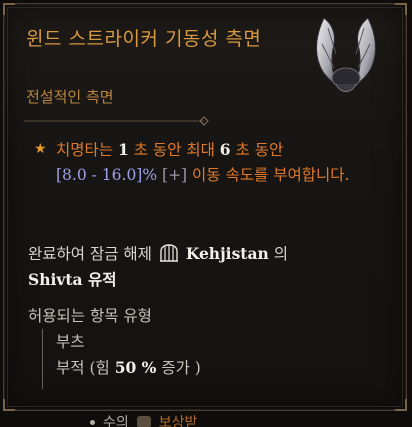 The width and height of the screenshot is (412, 427). What do you see at coordinates (107, 175) in the screenshot?
I see `affix-range: [8.0 - 16.0]%` at bounding box center [107, 175].